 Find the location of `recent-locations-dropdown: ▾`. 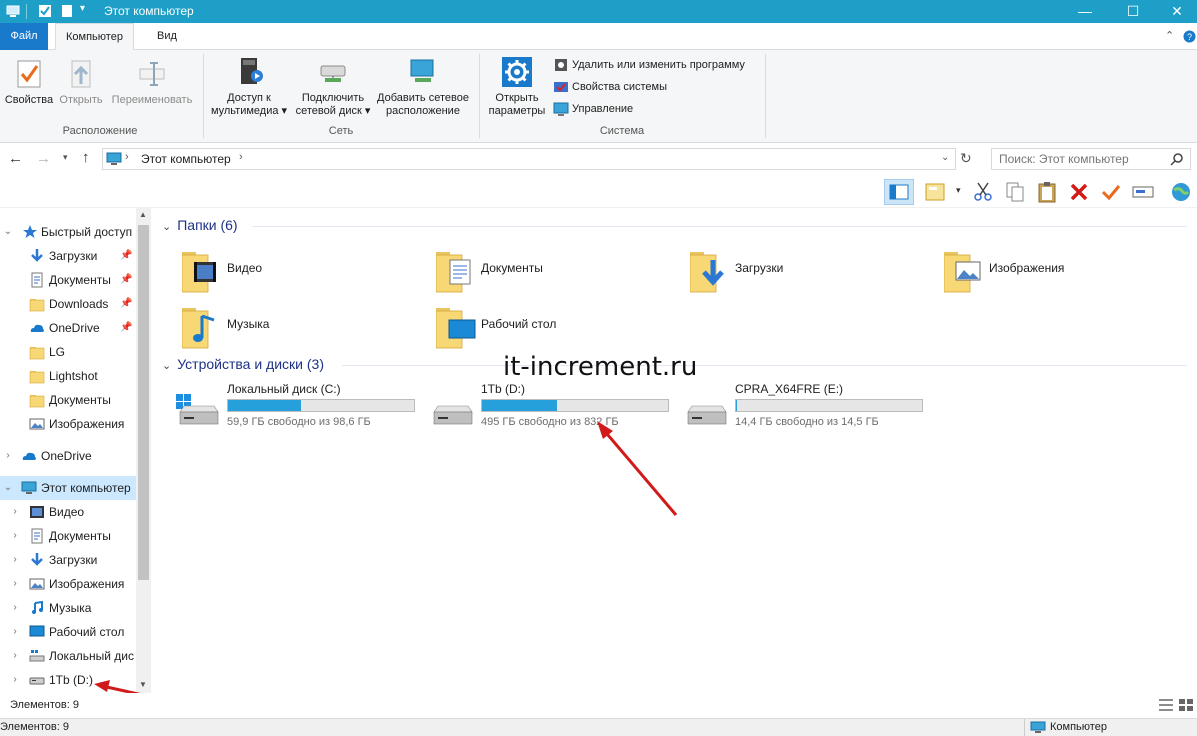

recent-locations-dropdown: ▾ is located at coordinates (65, 157).